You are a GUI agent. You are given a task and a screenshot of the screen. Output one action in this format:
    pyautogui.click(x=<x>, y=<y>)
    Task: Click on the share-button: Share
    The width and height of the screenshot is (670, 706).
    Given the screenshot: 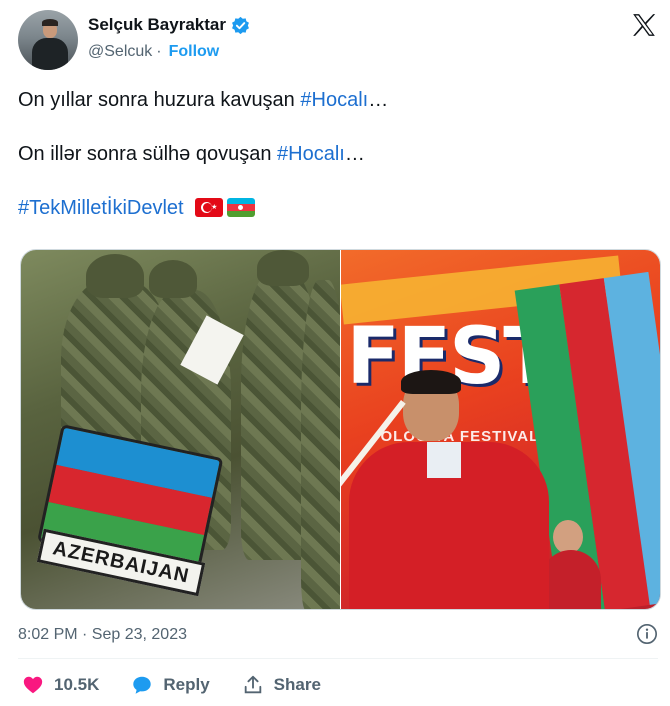 What is the action you would take?
    pyautogui.click(x=281, y=685)
    